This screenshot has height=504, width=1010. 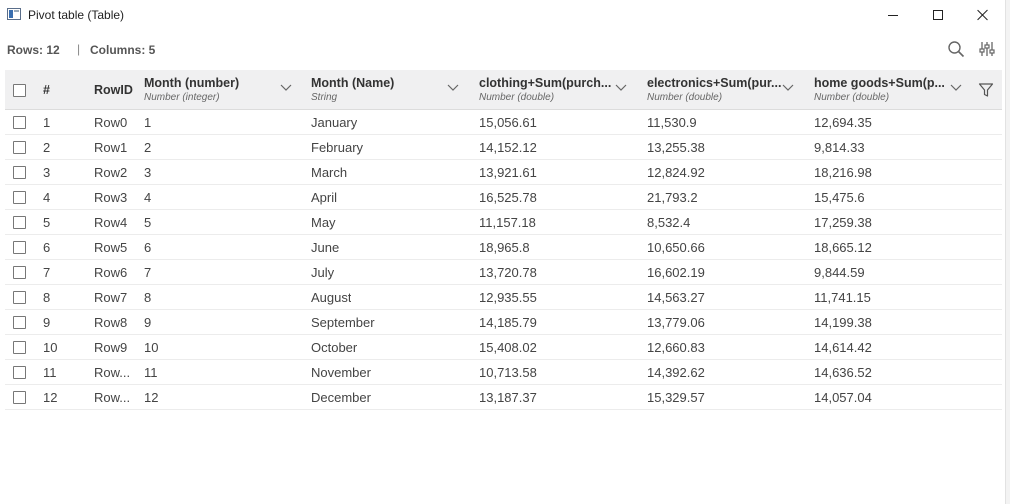 What do you see at coordinates (986, 90) in the screenshot?
I see `filter-icon` at bounding box center [986, 90].